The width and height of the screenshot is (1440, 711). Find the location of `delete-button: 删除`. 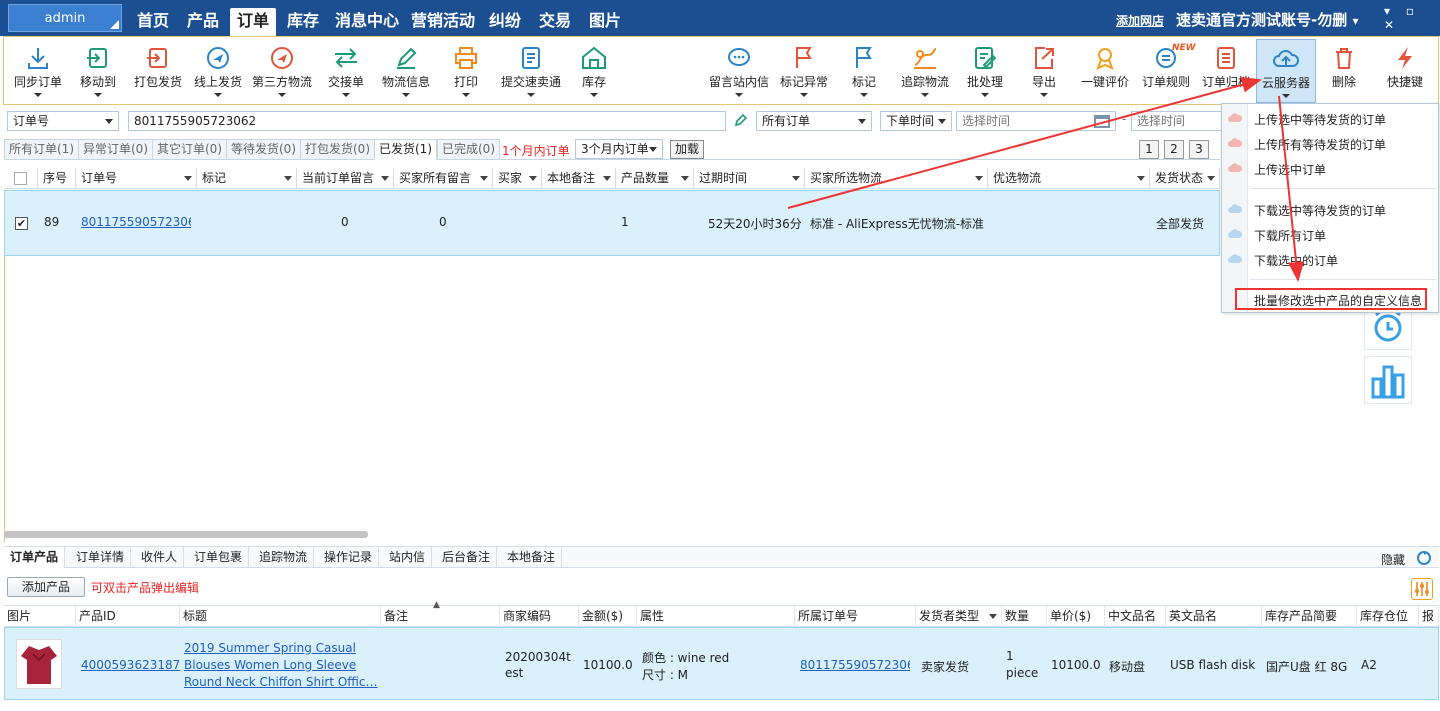

delete-button: 删除 is located at coordinates (1344, 71).